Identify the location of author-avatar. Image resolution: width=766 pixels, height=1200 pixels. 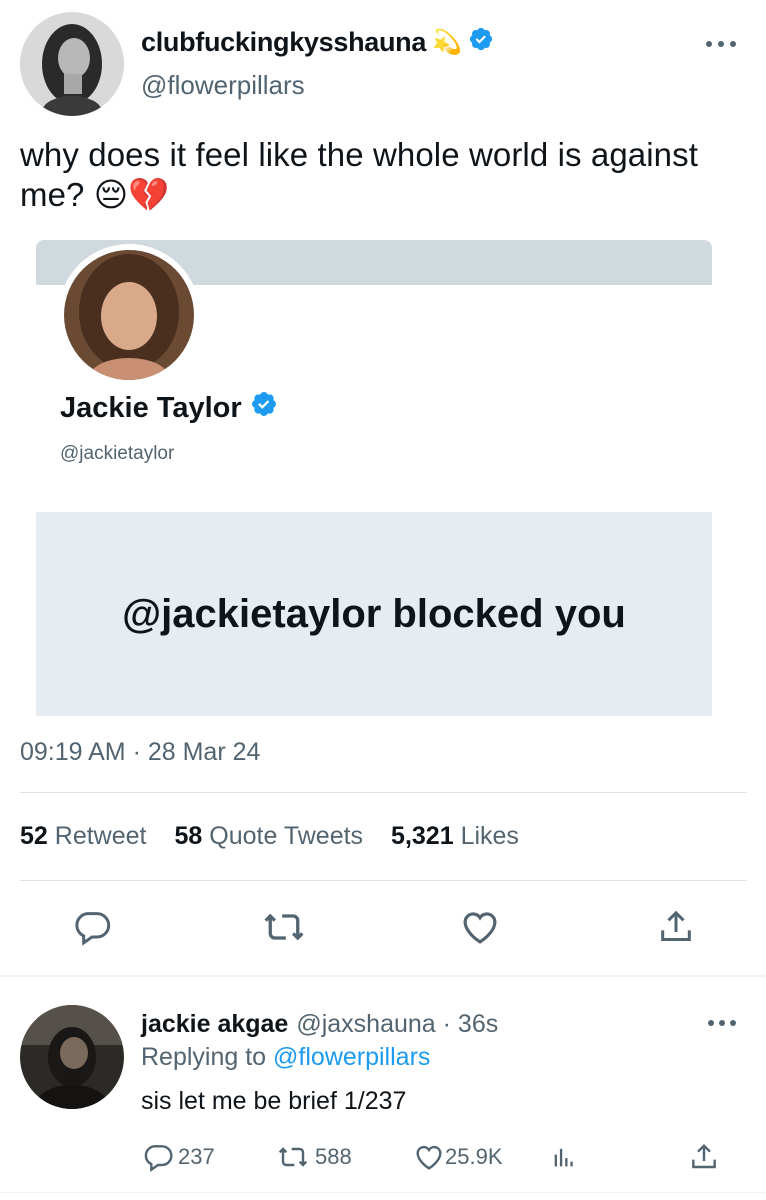
(72, 64).